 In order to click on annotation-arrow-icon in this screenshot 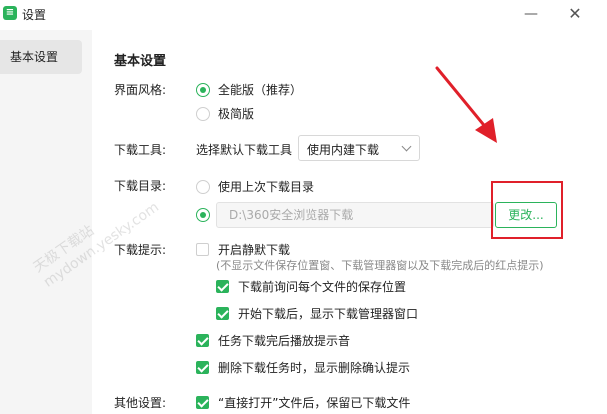, I will do `click(466, 104)`.